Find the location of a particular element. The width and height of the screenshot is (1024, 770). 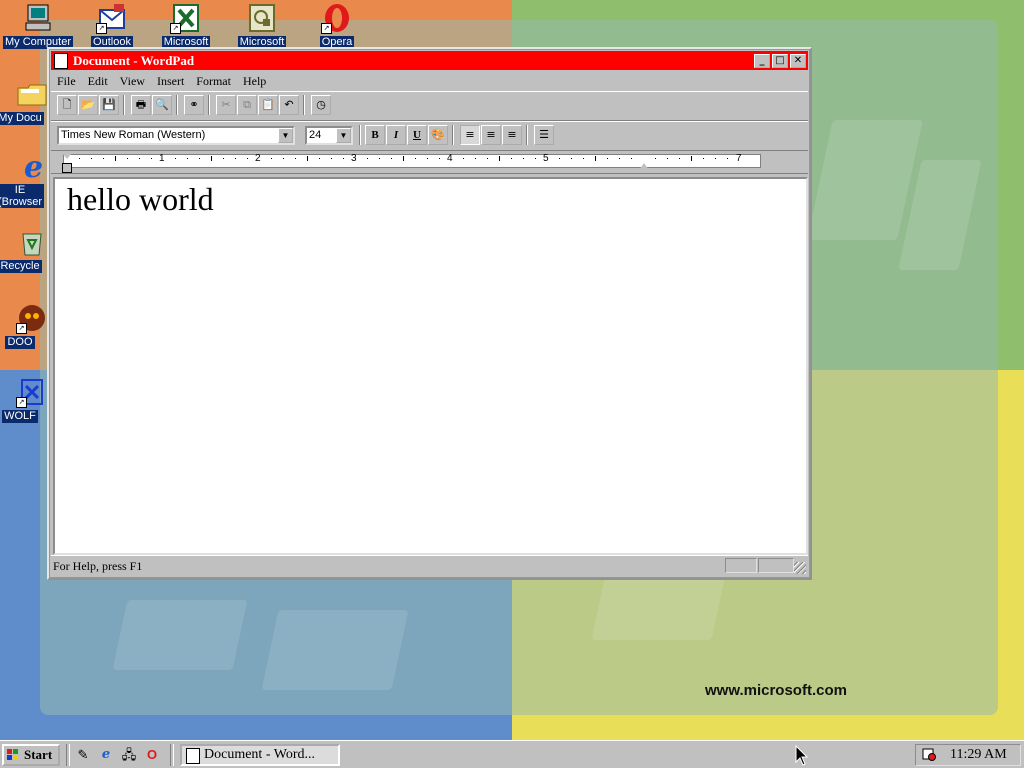

left-indent-marker is located at coordinates (67, 168).